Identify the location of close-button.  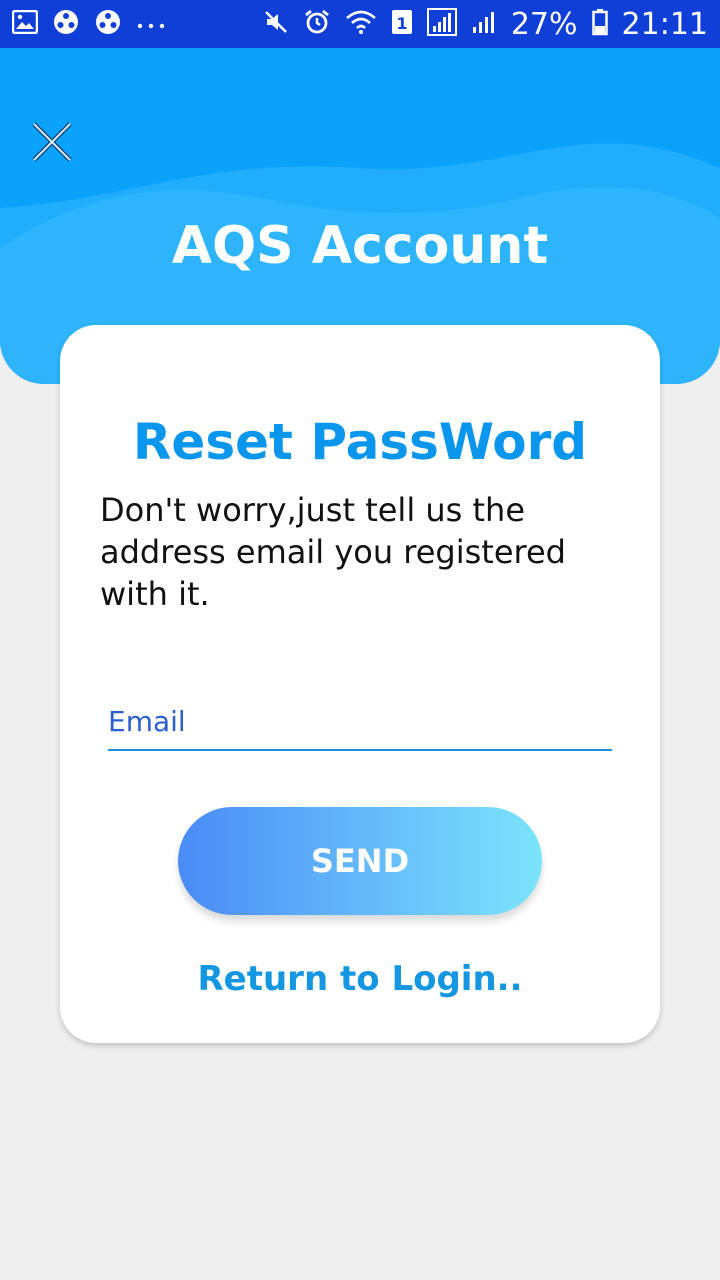
(52, 142).